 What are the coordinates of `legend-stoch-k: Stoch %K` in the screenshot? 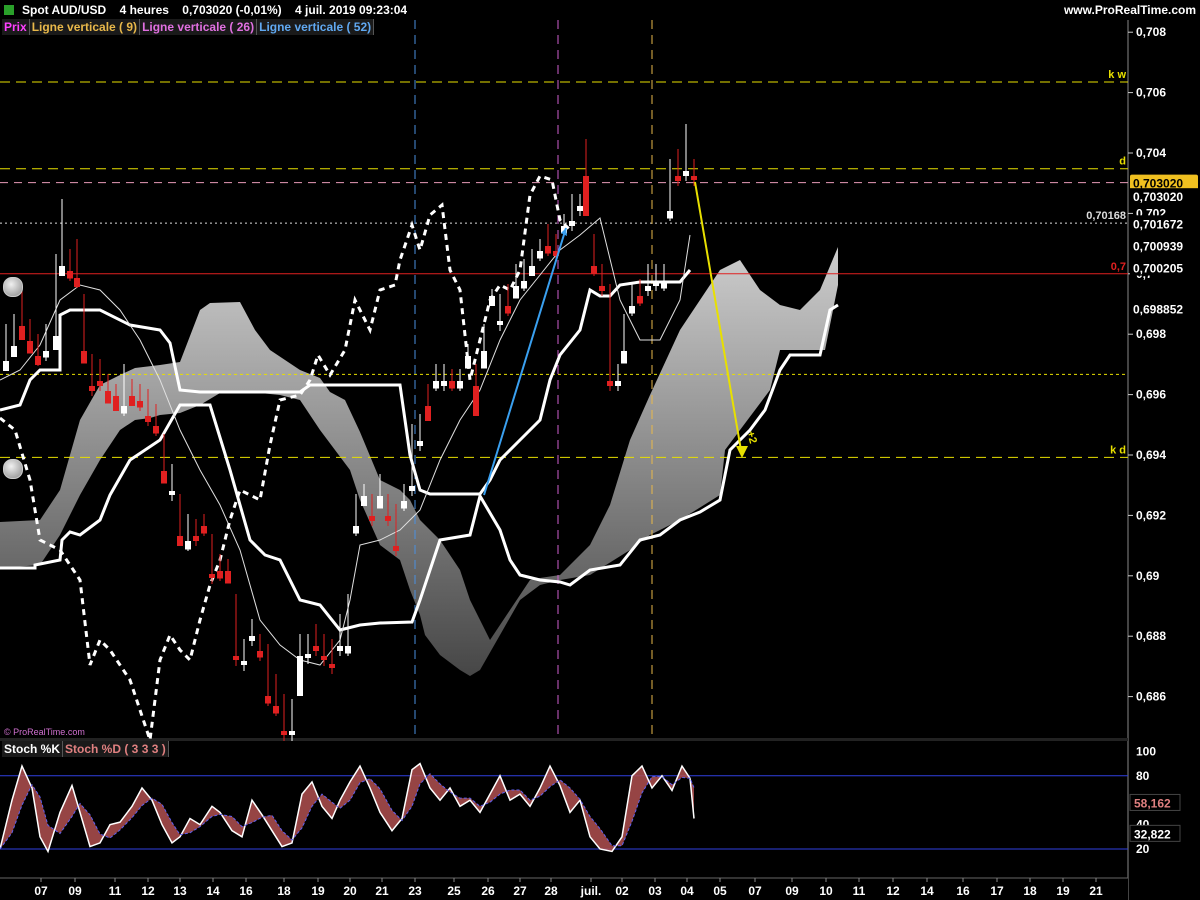 It's located at (33, 749).